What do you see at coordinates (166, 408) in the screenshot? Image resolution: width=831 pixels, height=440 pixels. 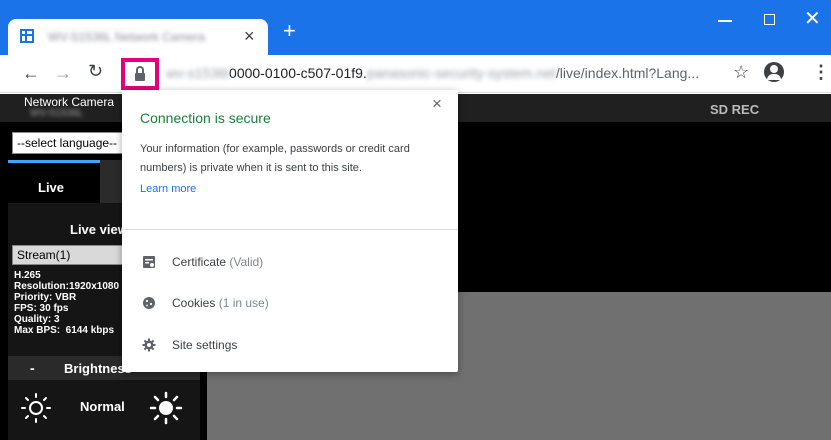 I see `brightness-up-icon` at bounding box center [166, 408].